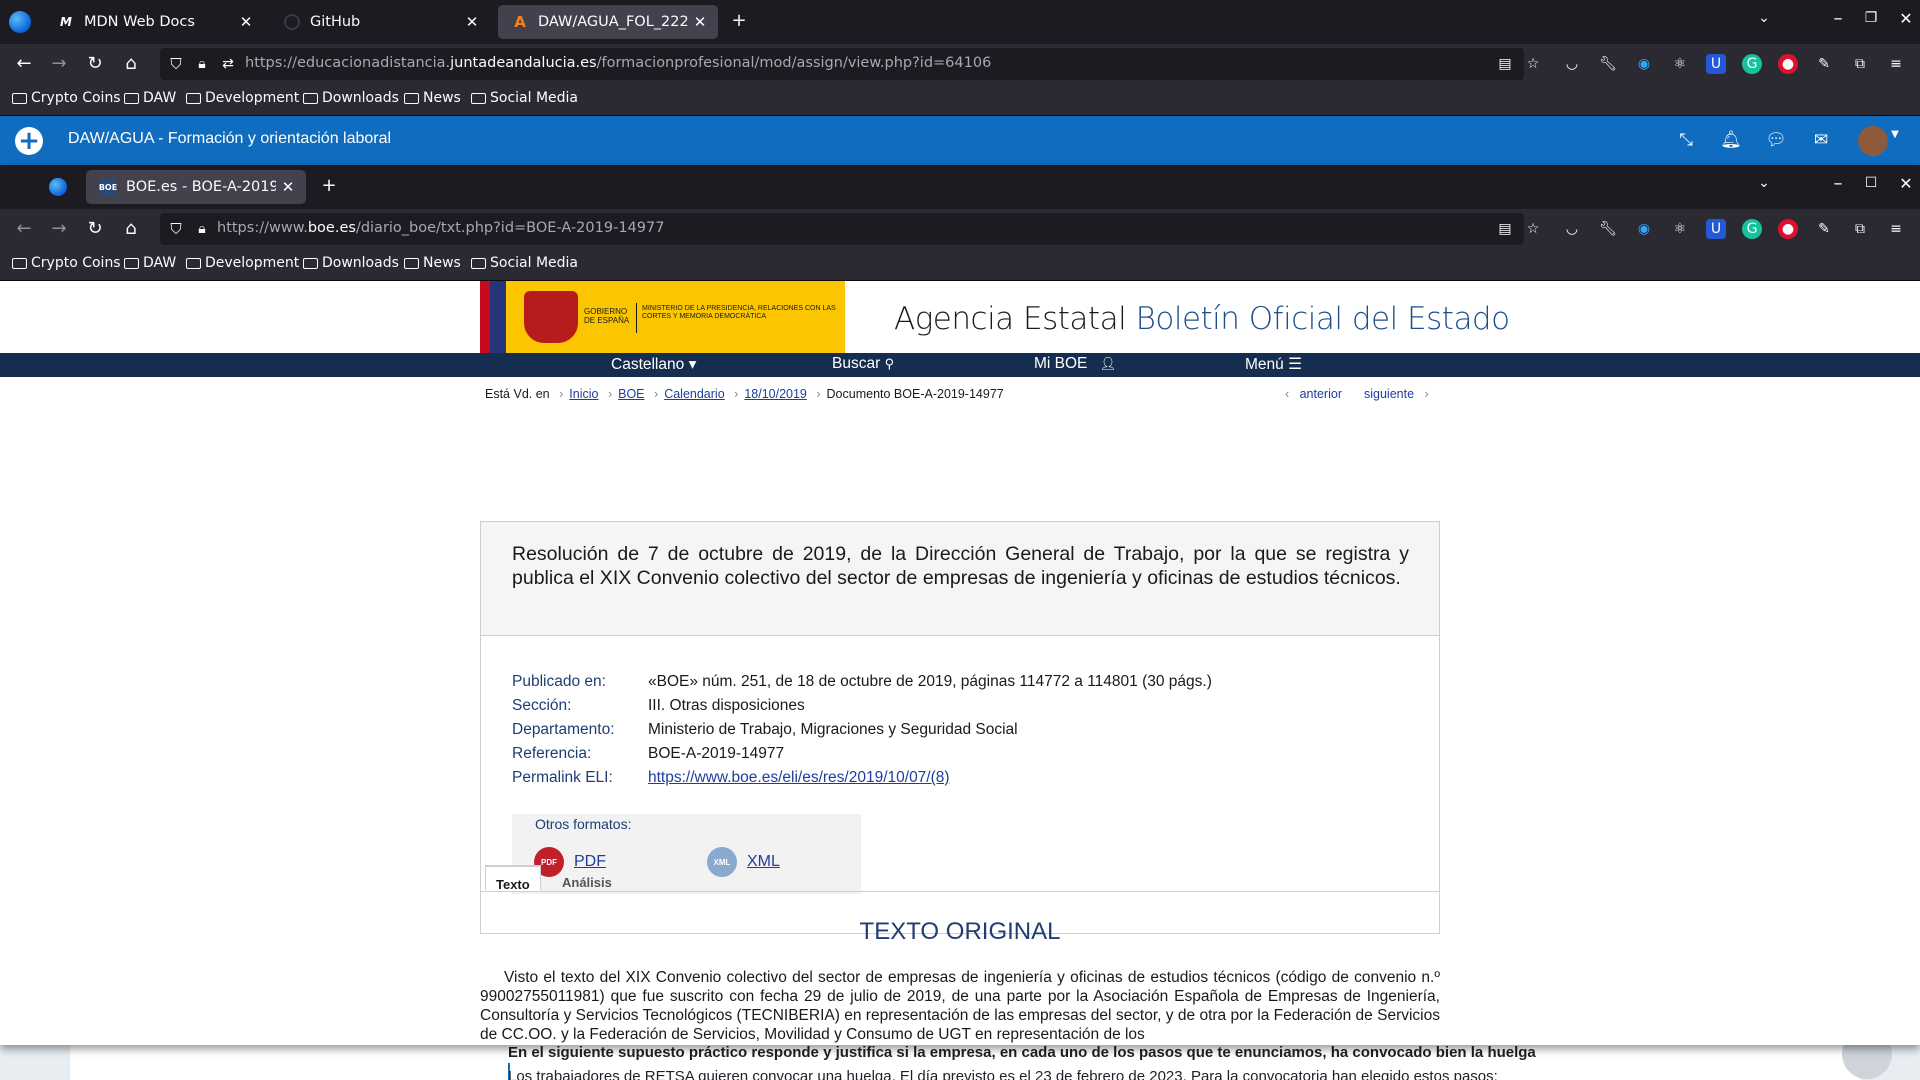 Image resolution: width=1920 pixels, height=1080 pixels. Describe the element at coordinates (1313, 394) in the screenshot. I see `prev-link: ‹ anterior` at that location.